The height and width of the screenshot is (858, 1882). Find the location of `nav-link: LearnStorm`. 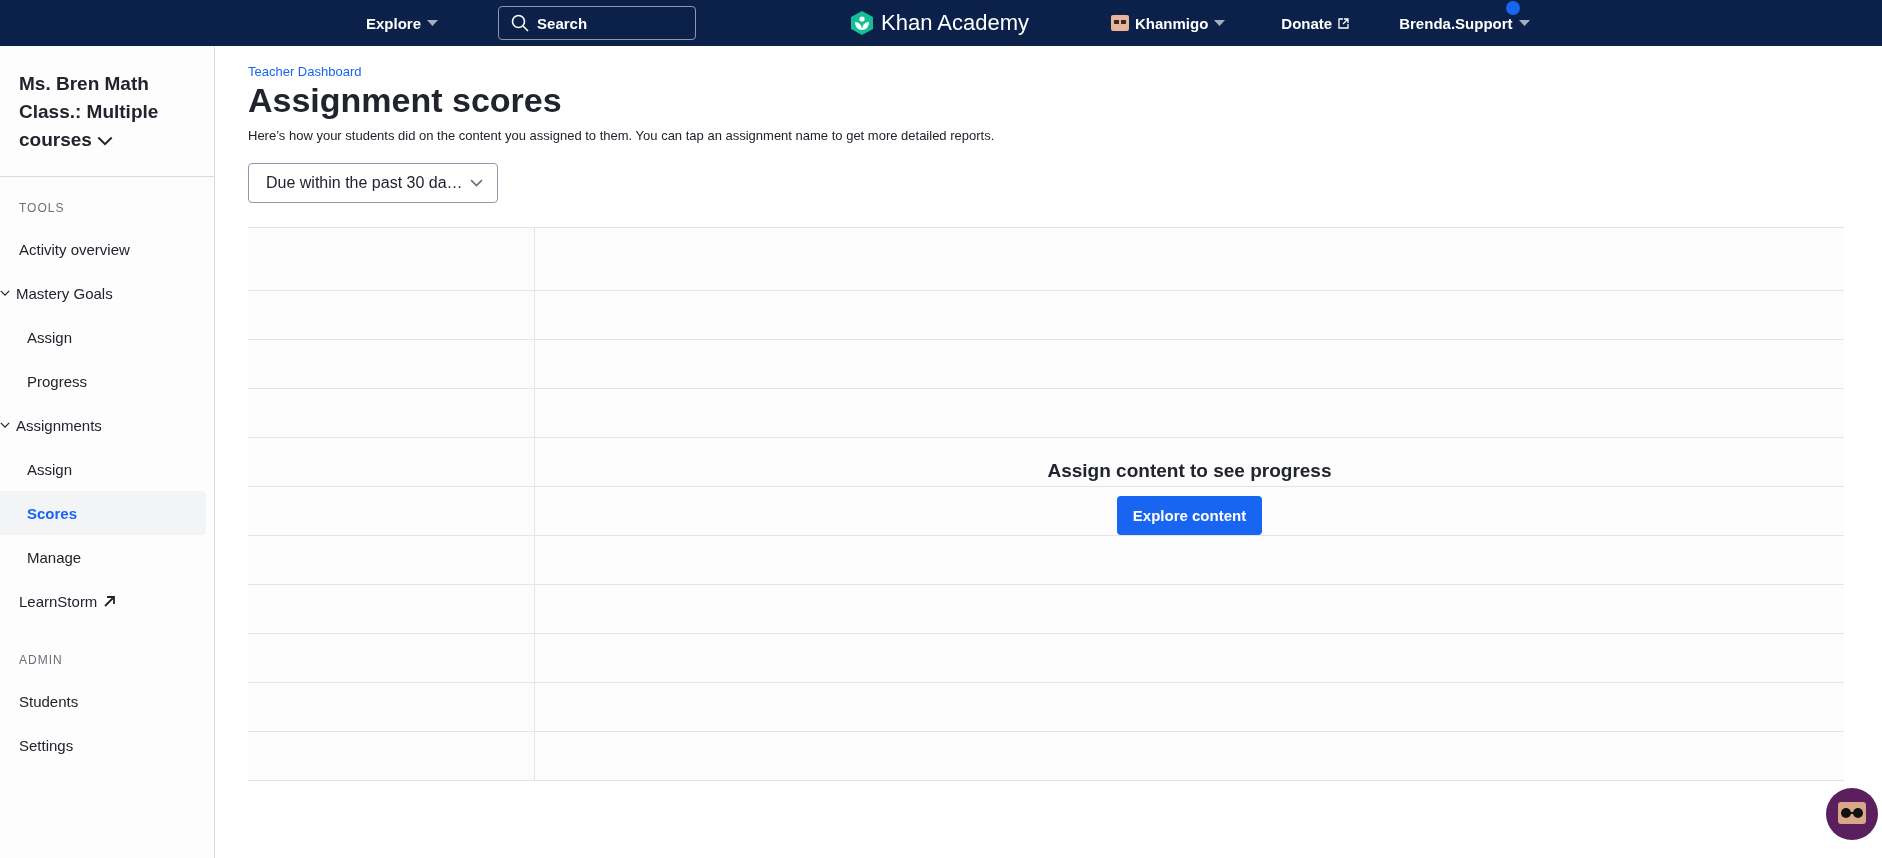

nav-link: LearnStorm is located at coordinates (103, 601).